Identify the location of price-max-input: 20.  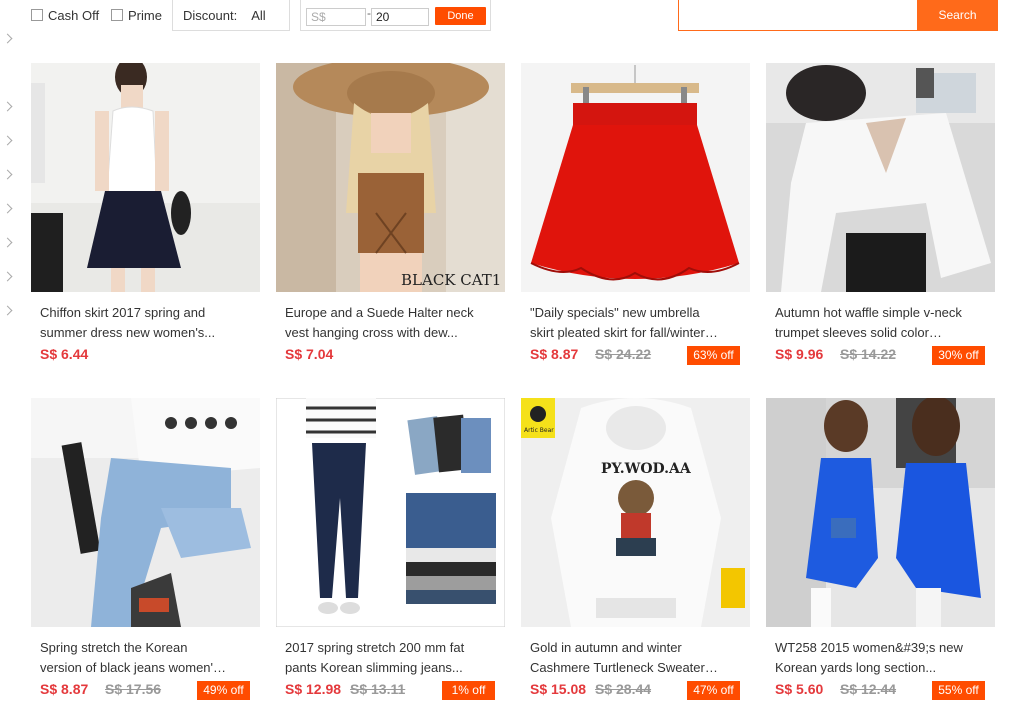
(400, 17).